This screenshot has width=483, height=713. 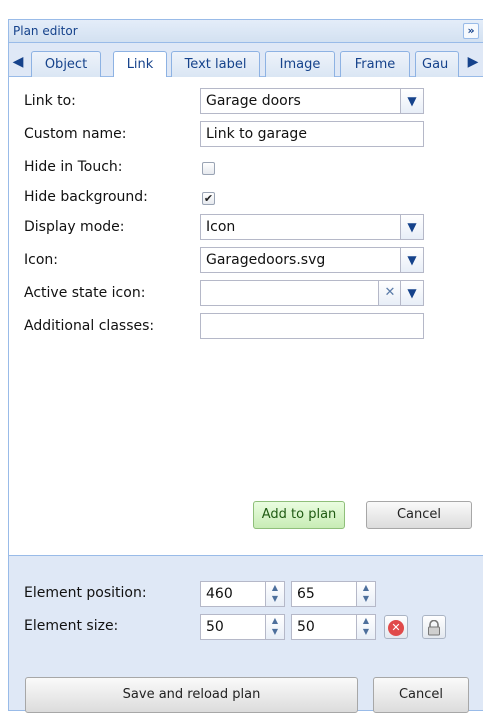 What do you see at coordinates (253, 101) in the screenshot?
I see `link-to-value: Garage doors` at bounding box center [253, 101].